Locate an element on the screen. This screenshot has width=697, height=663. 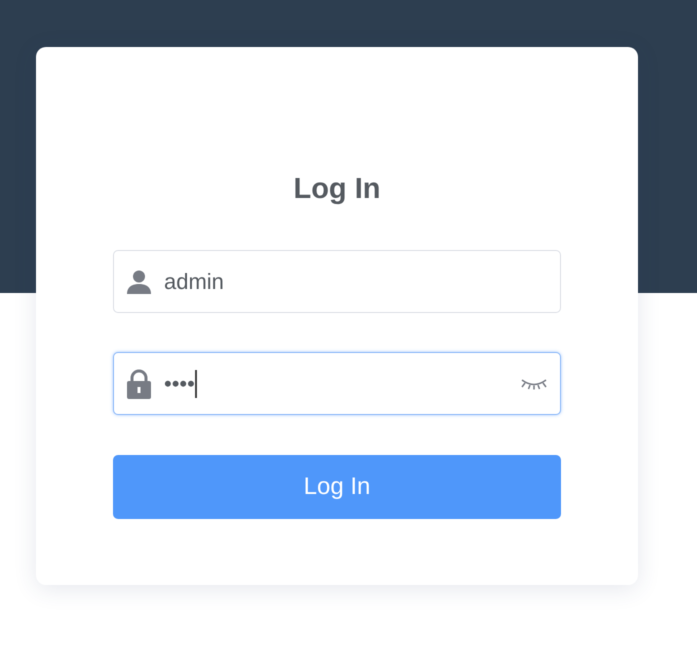
user-icon is located at coordinates (139, 282).